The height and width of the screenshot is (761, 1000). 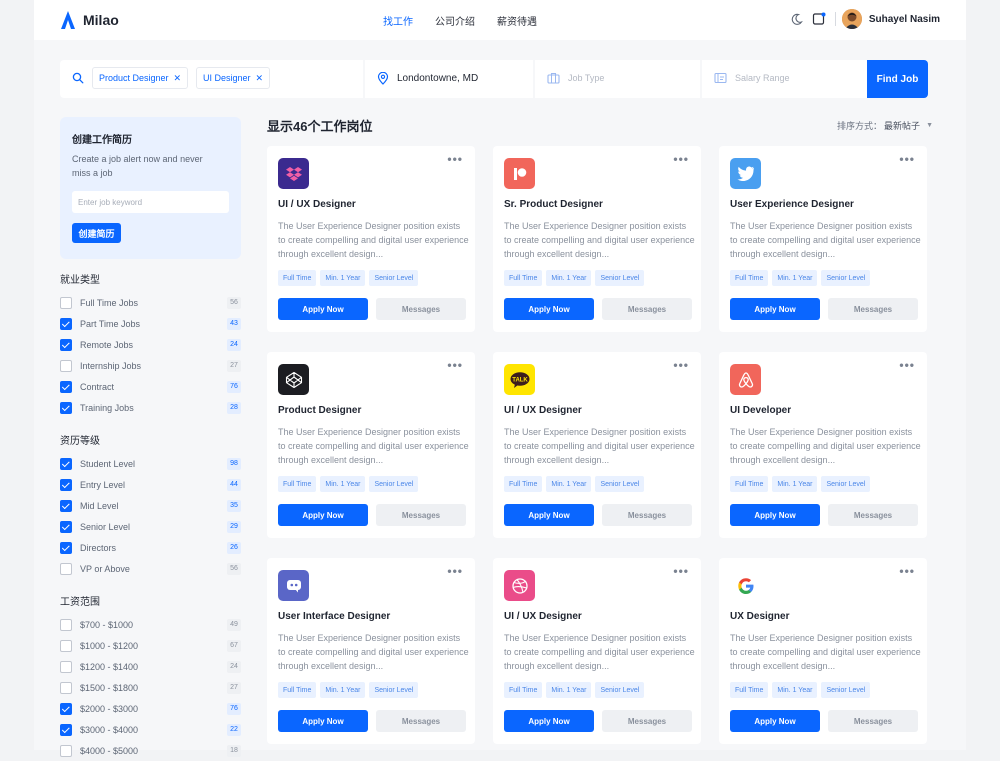 What do you see at coordinates (150, 505) in the screenshot?
I see `filter-option: Mid Level 35` at bounding box center [150, 505].